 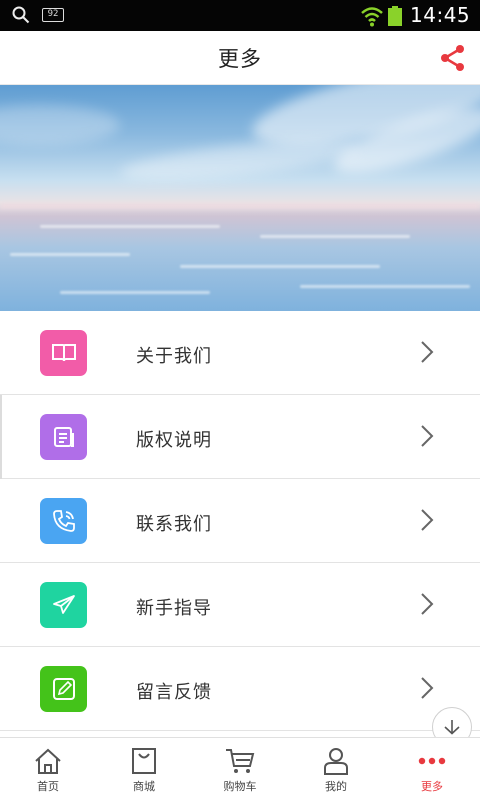 I want to click on menu-item-label: 新手指导, so click(x=174, y=608).